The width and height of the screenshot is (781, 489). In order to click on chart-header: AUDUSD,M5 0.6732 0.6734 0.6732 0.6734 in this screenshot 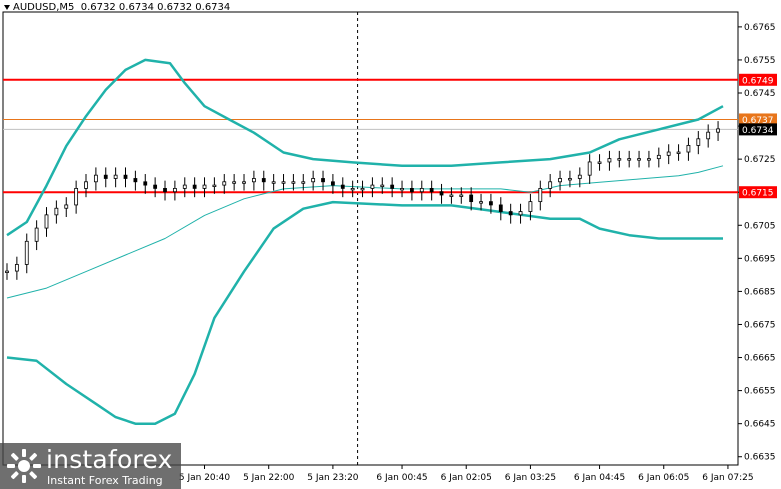, I will do `click(117, 7)`.